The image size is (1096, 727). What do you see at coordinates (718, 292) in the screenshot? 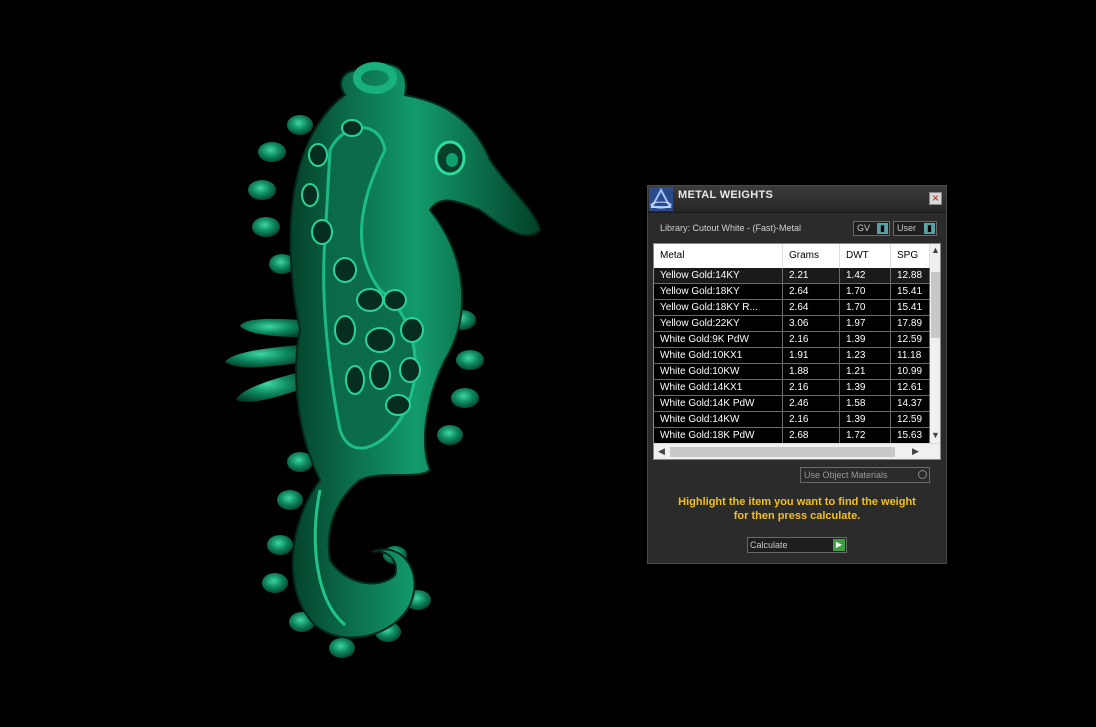
I see `cell-metal: Yellow Gold:18KY` at bounding box center [718, 292].